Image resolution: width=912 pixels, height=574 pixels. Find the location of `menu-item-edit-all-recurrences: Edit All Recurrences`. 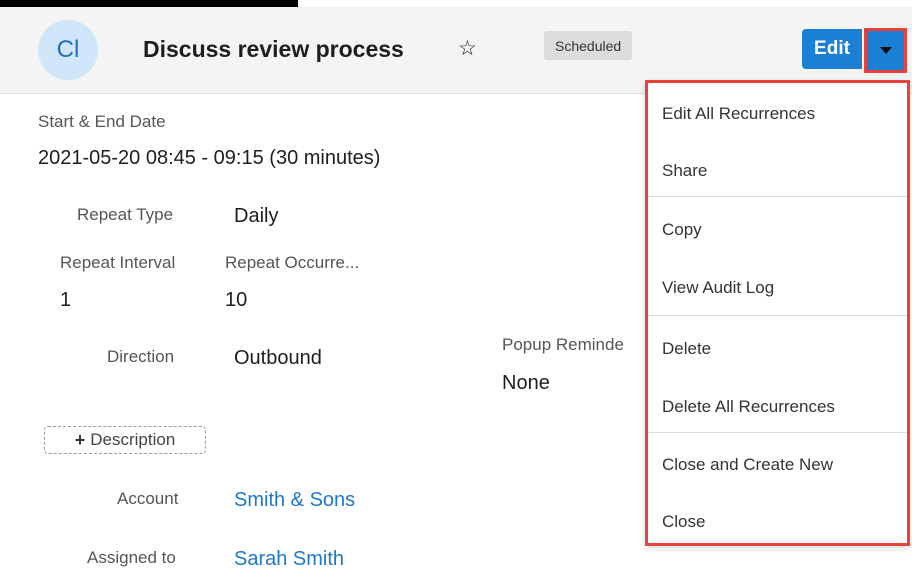

menu-item-edit-all-recurrences: Edit All Recurrences is located at coordinates (738, 114).